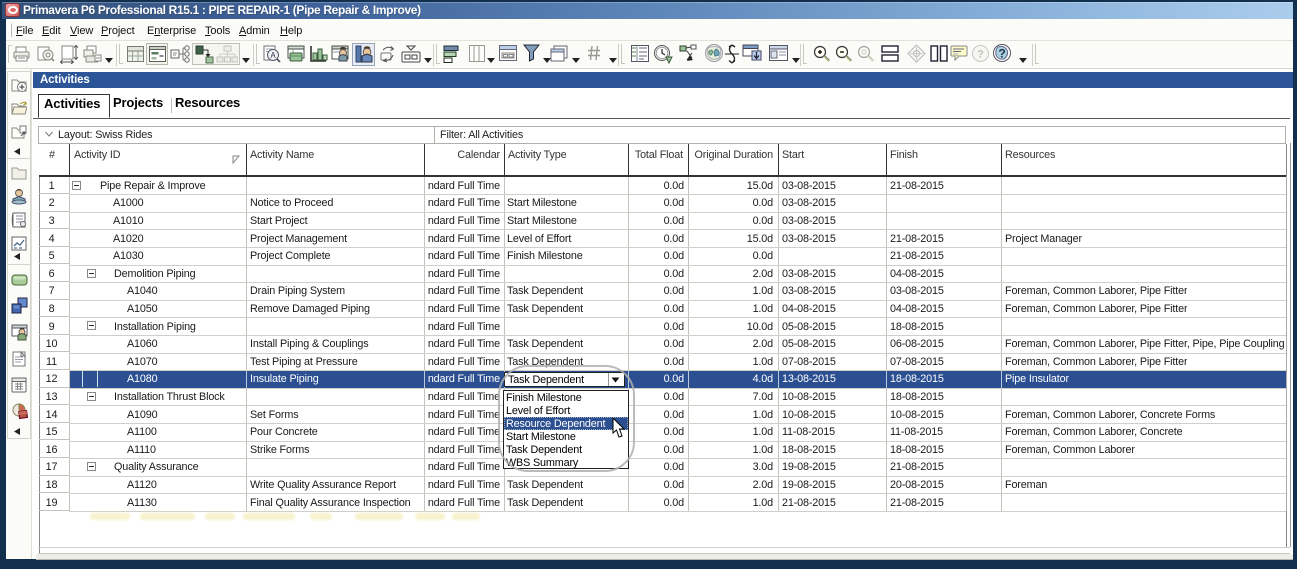  What do you see at coordinates (273, 55) in the screenshot?
I see `svg-text: A` at bounding box center [273, 55].